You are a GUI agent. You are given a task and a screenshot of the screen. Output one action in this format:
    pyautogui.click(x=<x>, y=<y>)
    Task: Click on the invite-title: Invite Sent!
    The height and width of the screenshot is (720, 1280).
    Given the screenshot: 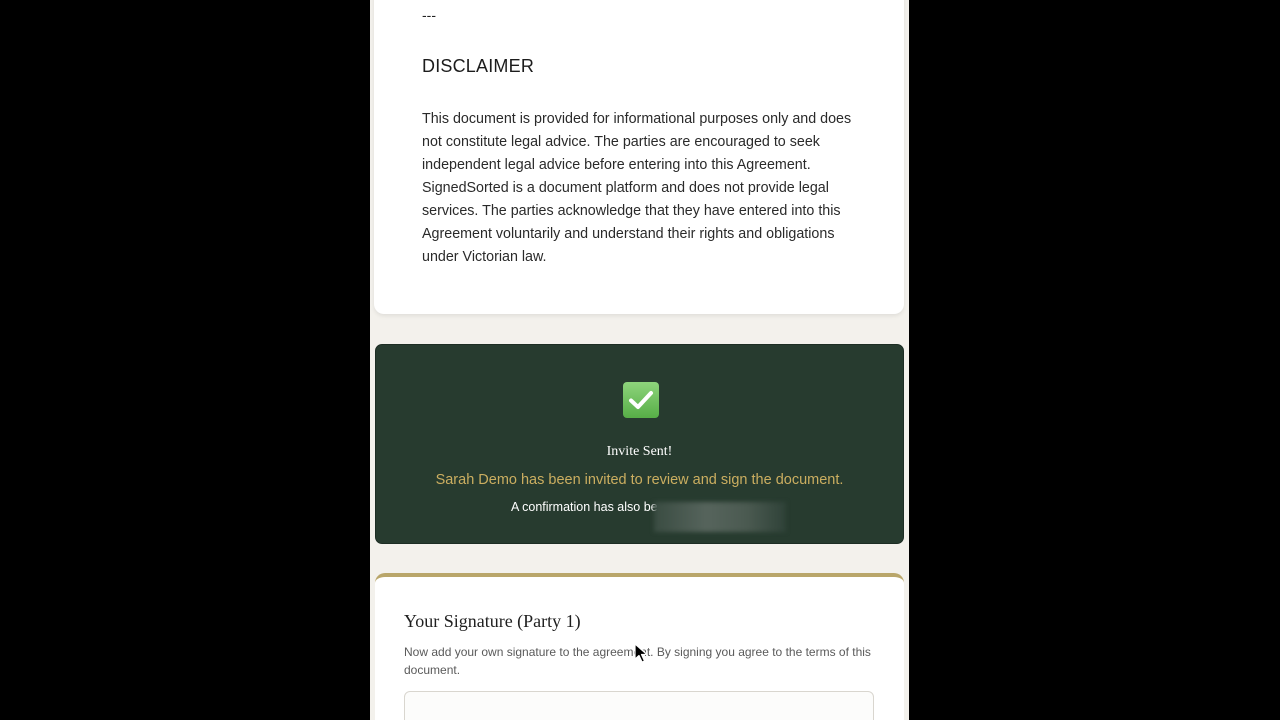 What is the action you would take?
    pyautogui.click(x=639, y=451)
    